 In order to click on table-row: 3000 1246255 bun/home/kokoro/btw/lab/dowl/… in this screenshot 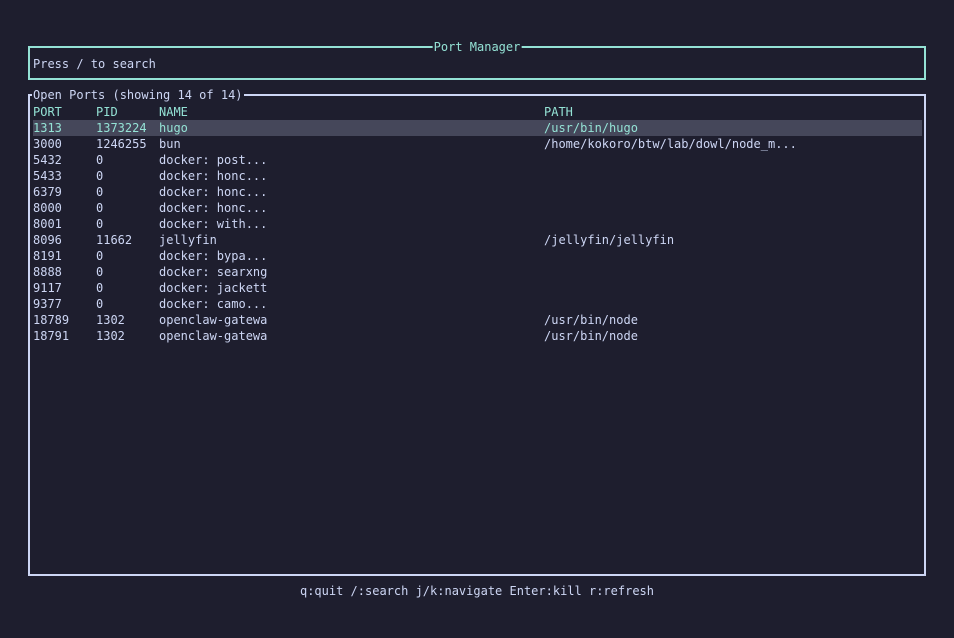, I will do `click(477, 144)`.